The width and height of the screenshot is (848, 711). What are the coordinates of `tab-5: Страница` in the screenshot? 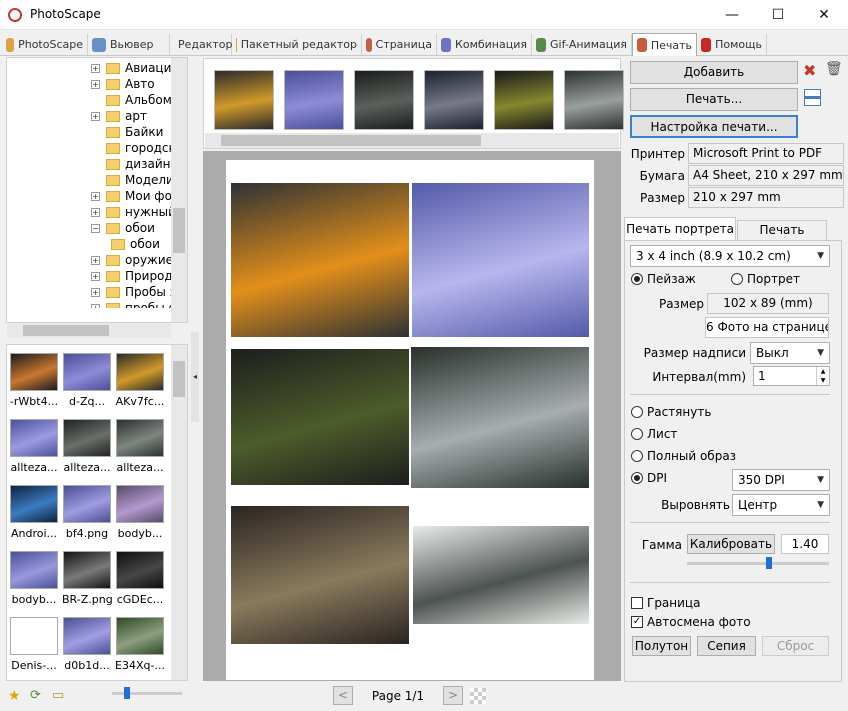 It's located at (399, 44).